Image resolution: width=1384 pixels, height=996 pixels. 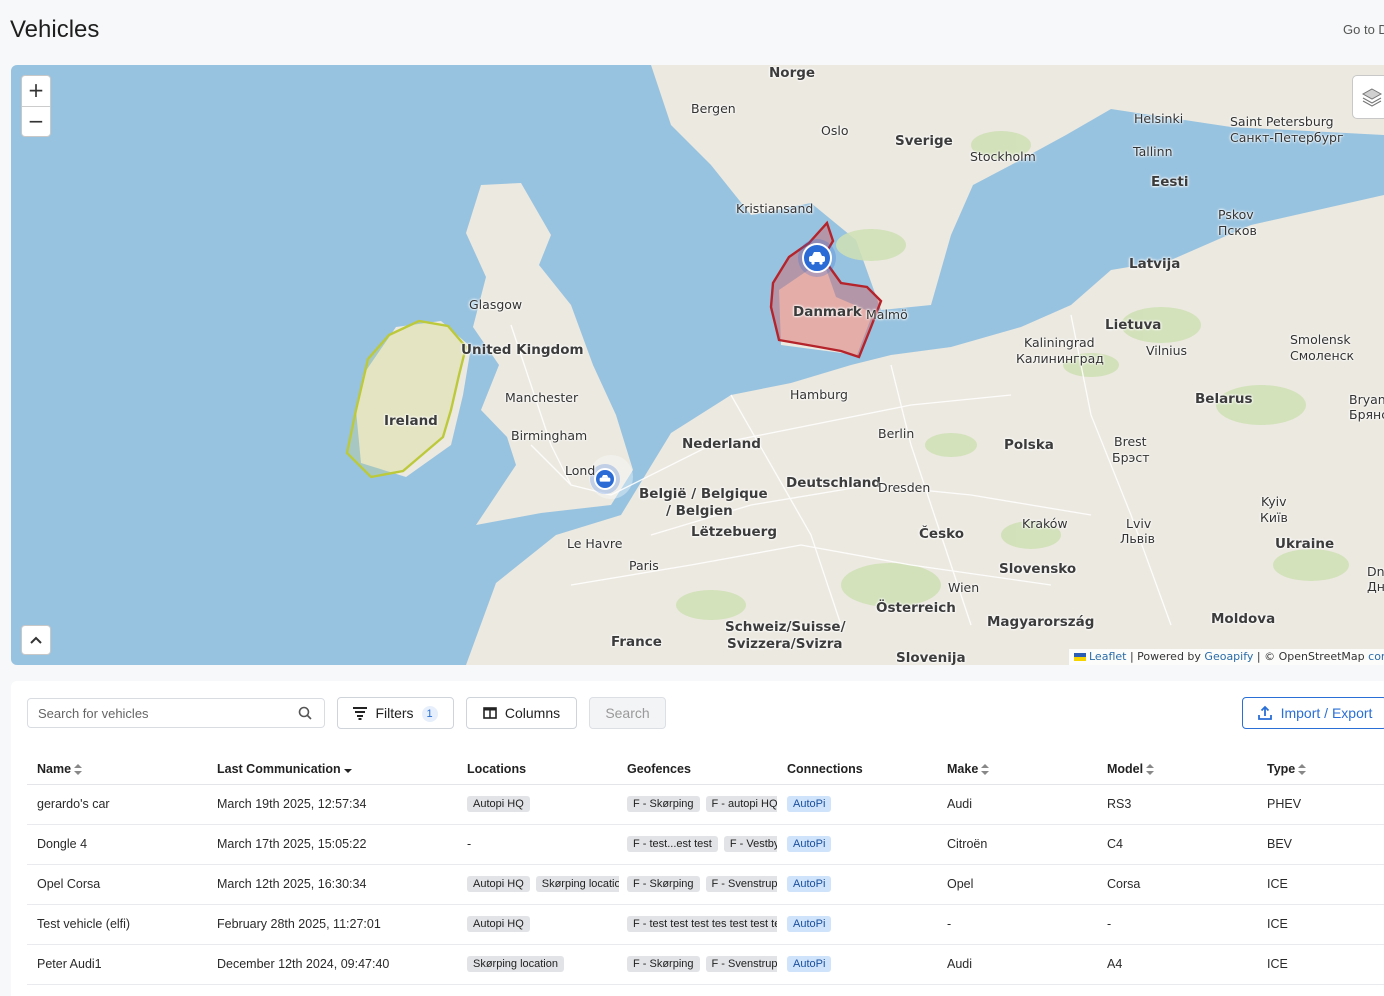 What do you see at coordinates (1375, 571) in the screenshot?
I see `map-label: Dn` at bounding box center [1375, 571].